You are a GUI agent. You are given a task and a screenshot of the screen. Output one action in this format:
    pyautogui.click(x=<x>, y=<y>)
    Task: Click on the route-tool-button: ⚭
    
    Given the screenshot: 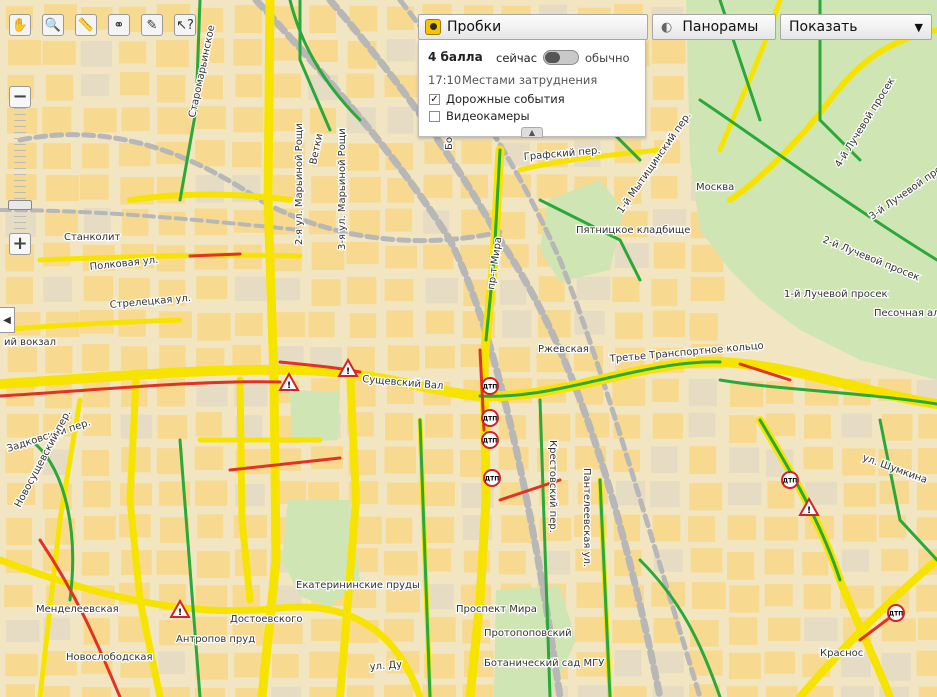 What is the action you would take?
    pyautogui.click(x=119, y=25)
    